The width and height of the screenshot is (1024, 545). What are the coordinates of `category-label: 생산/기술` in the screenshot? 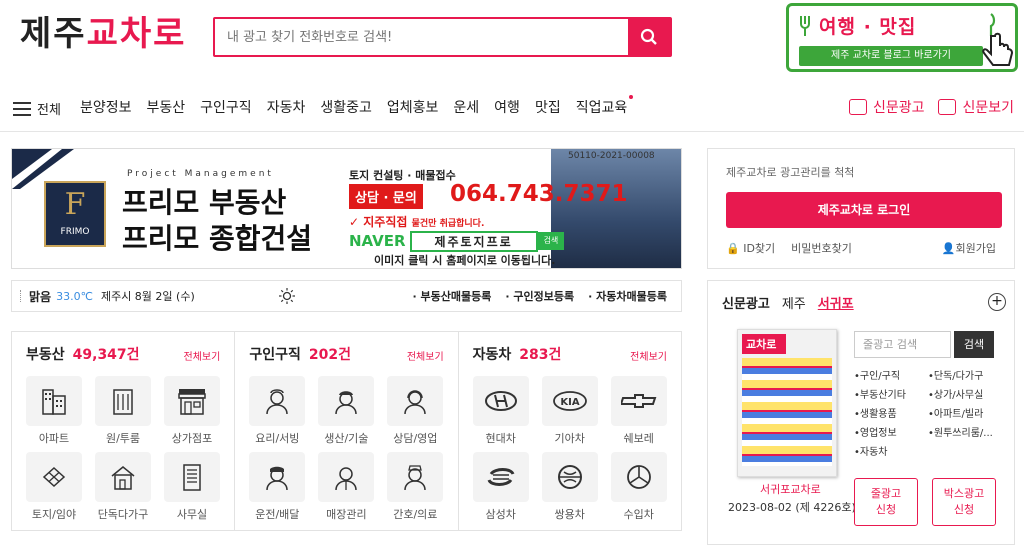 It's located at (346, 438).